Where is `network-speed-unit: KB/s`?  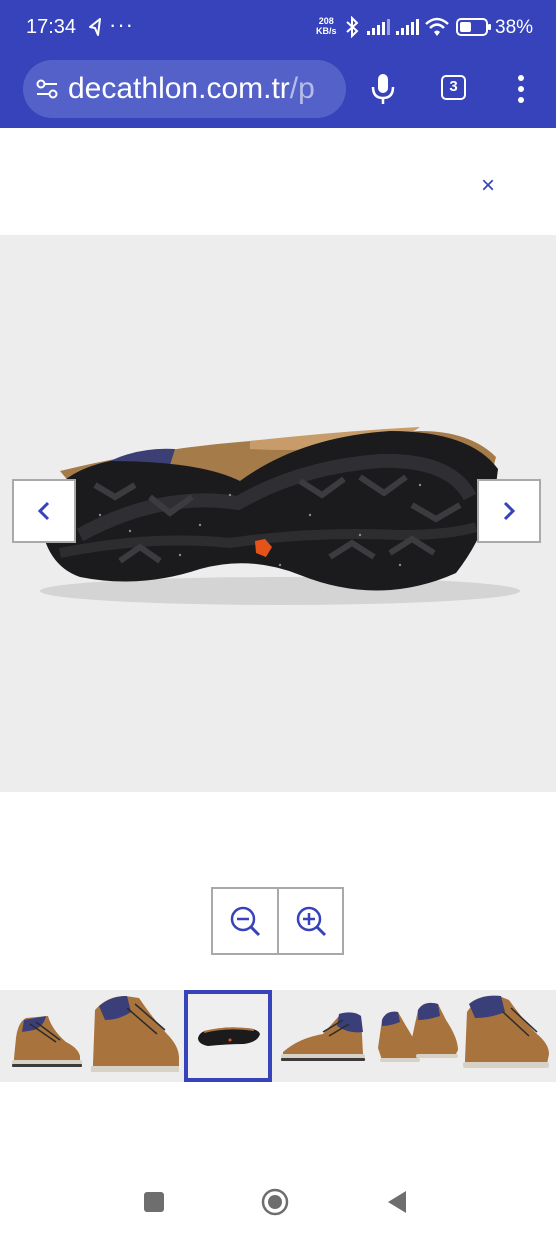
network-speed-unit: KB/s is located at coordinates (326, 31).